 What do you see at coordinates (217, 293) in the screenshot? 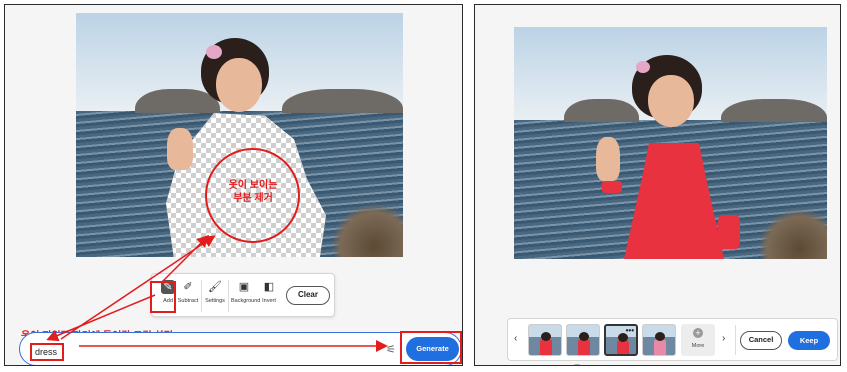
I see `annotation-arrows` at bounding box center [217, 293].